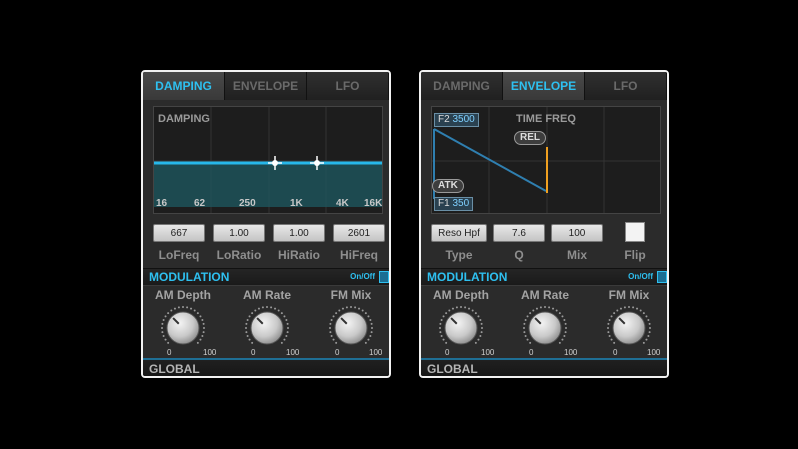 Image resolution: width=798 pixels, height=449 pixels. What do you see at coordinates (456, 120) in the screenshot?
I see `f2-tag: F2 3500` at bounding box center [456, 120].